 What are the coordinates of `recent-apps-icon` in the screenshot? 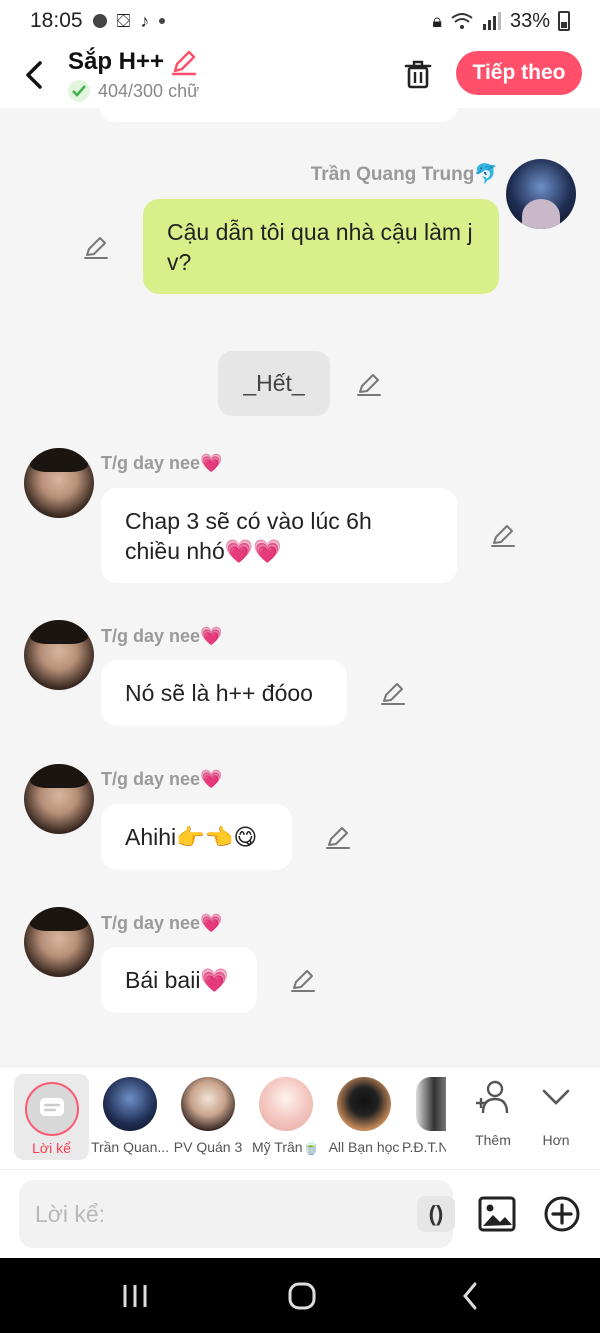 It's located at (135, 1296).